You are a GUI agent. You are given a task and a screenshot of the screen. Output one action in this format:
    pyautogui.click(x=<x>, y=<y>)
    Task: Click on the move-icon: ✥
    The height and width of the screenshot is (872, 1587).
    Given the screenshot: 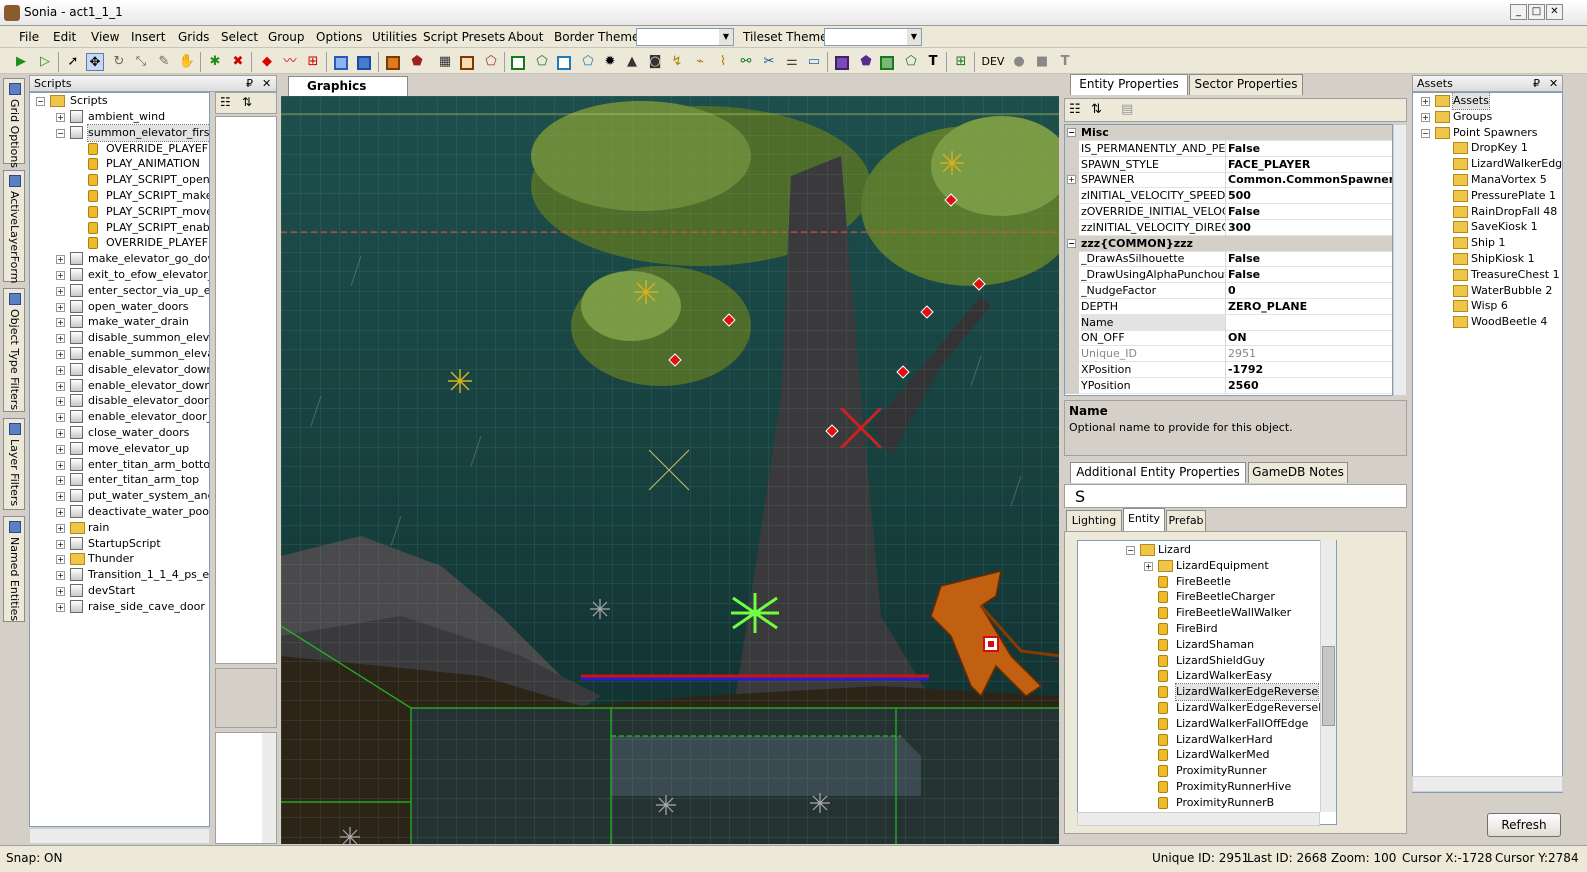 What is the action you would take?
    pyautogui.click(x=95, y=62)
    